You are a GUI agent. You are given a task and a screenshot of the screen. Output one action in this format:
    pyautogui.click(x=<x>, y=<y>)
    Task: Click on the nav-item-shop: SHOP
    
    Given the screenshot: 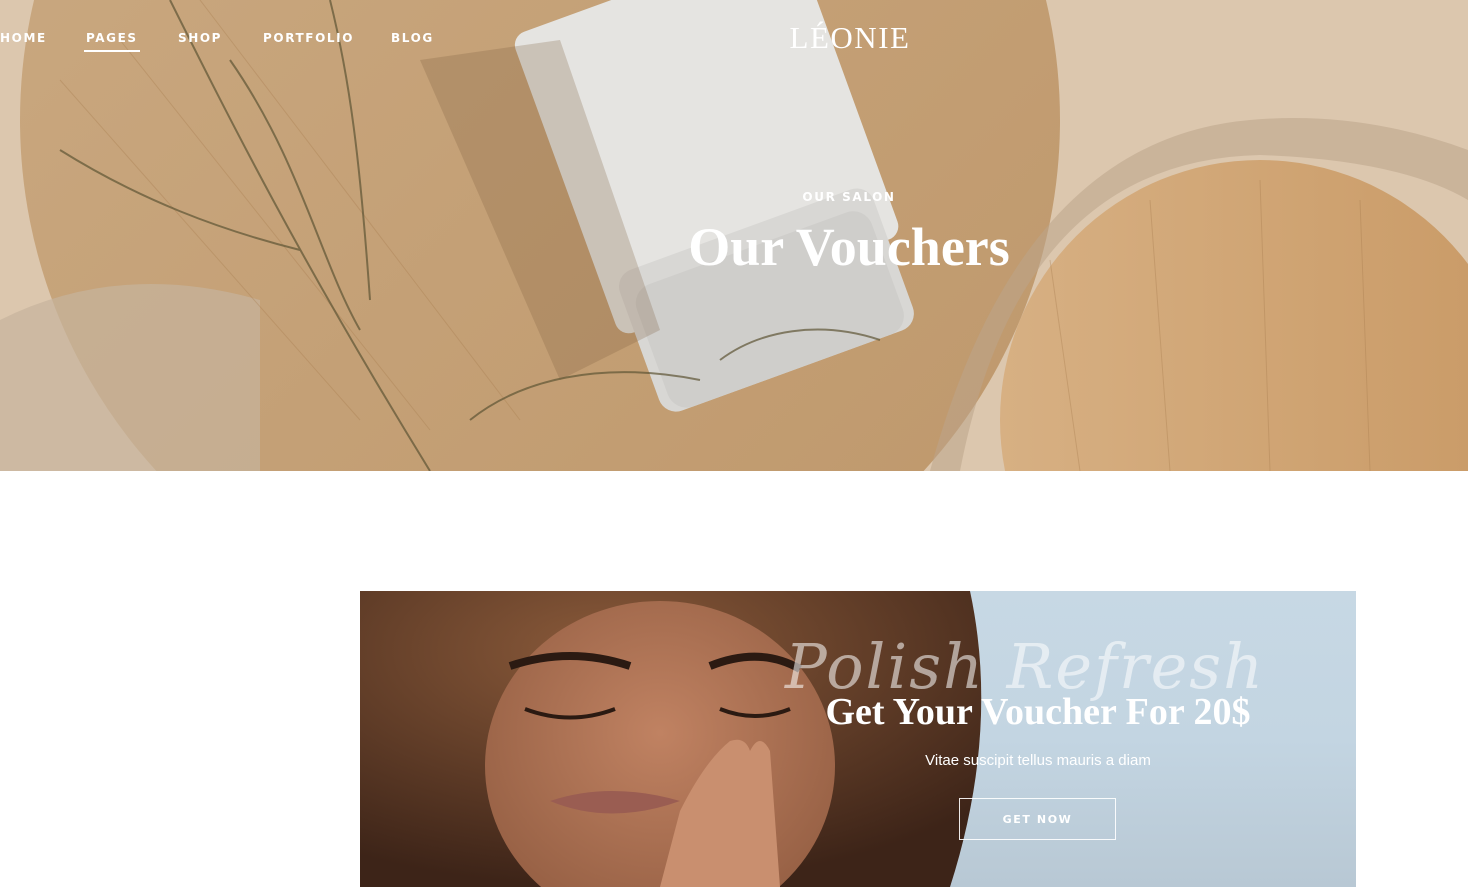 What is the action you would take?
    pyautogui.click(x=200, y=38)
    